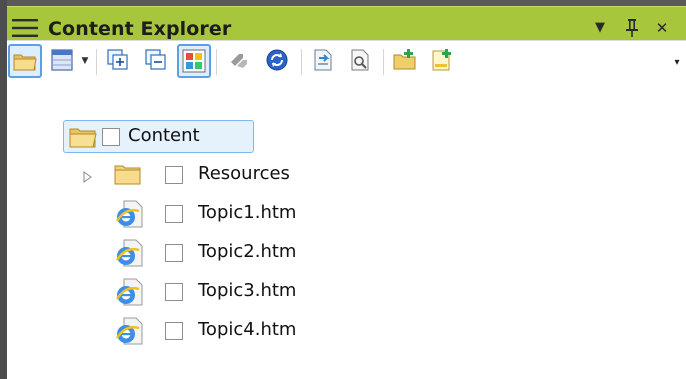 This screenshot has width=686, height=379. Describe the element at coordinates (346, 214) in the screenshot. I see `tree-node-topic1: Topic1.htm` at that location.